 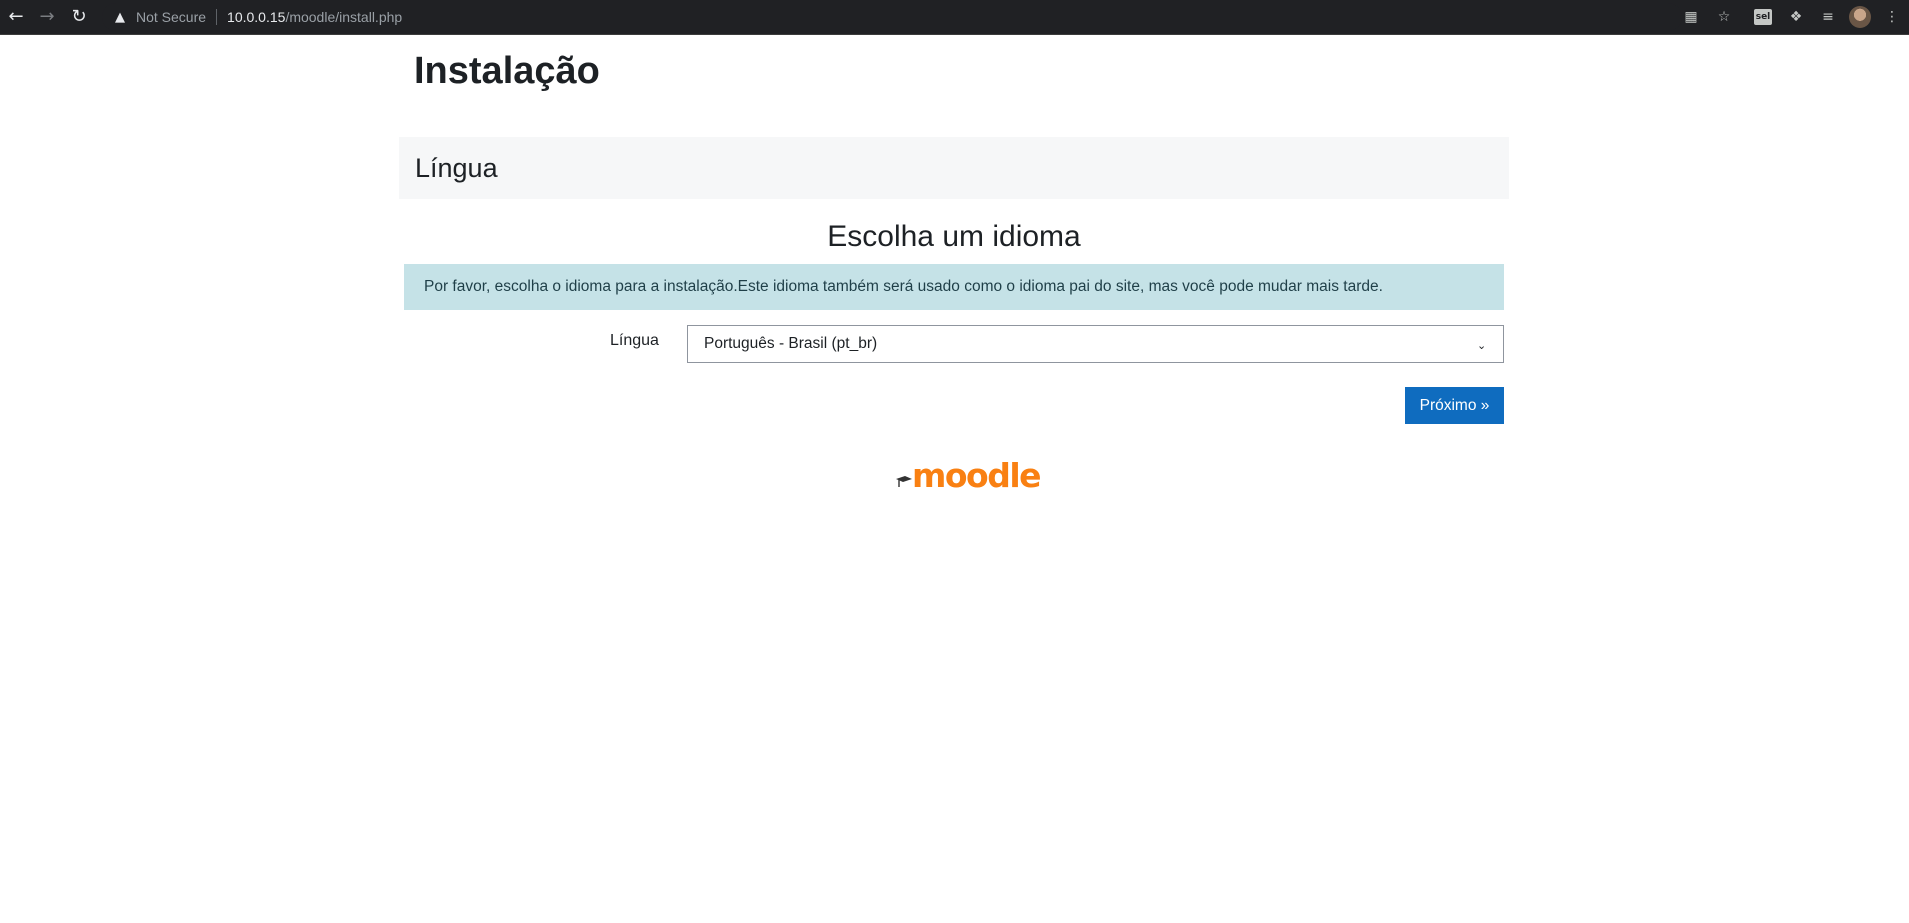 What do you see at coordinates (1691, 17) in the screenshot?
I see `translate-icon: ▦` at bounding box center [1691, 17].